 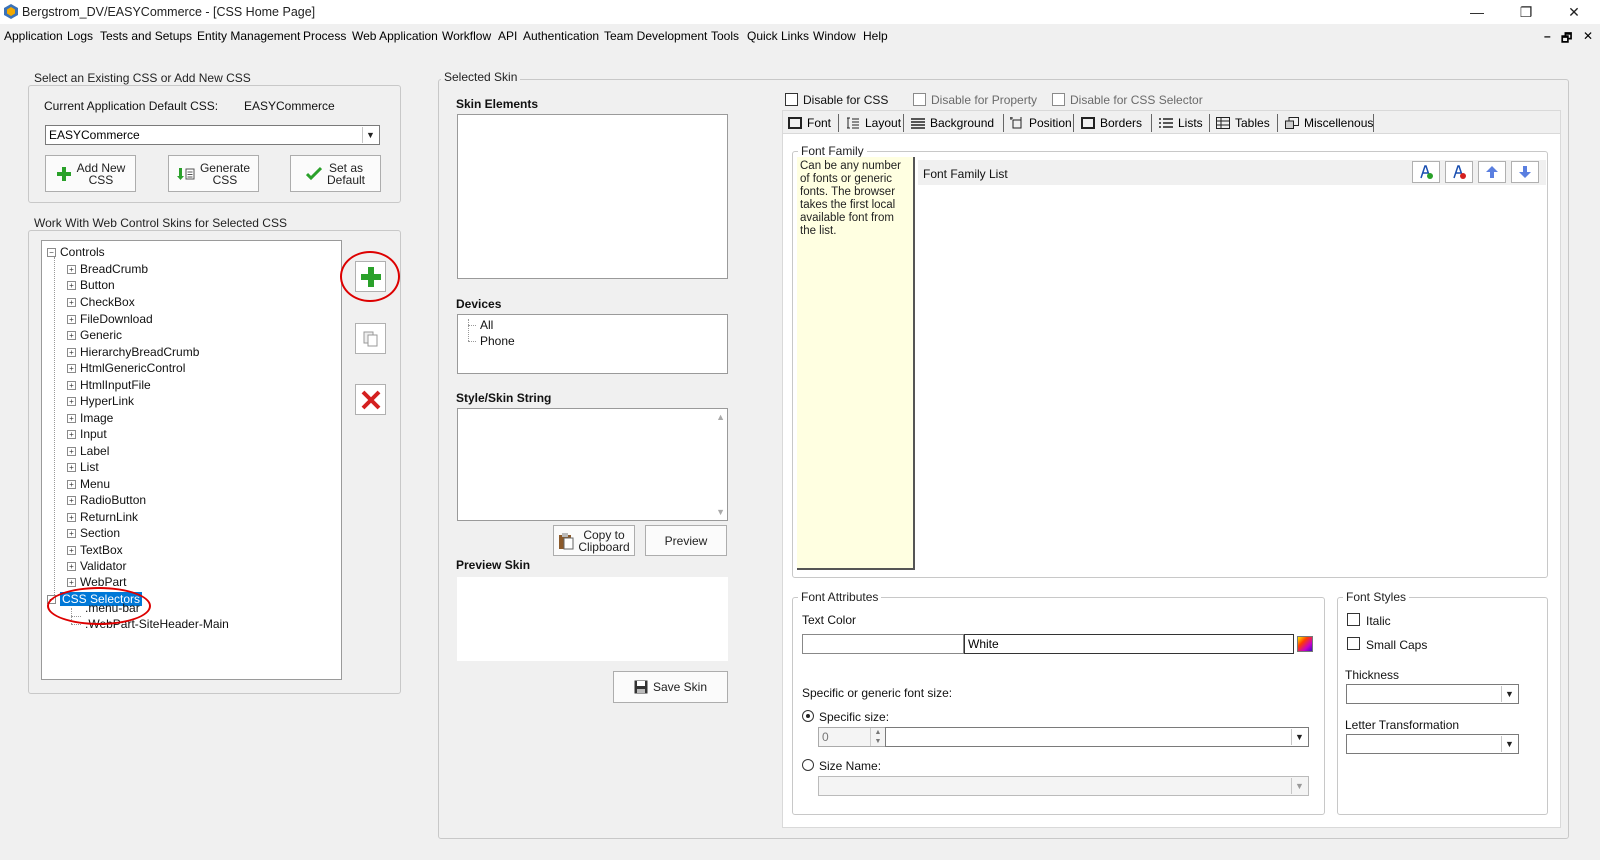 What do you see at coordinates (324, 36) in the screenshot?
I see `menu-process: Process` at bounding box center [324, 36].